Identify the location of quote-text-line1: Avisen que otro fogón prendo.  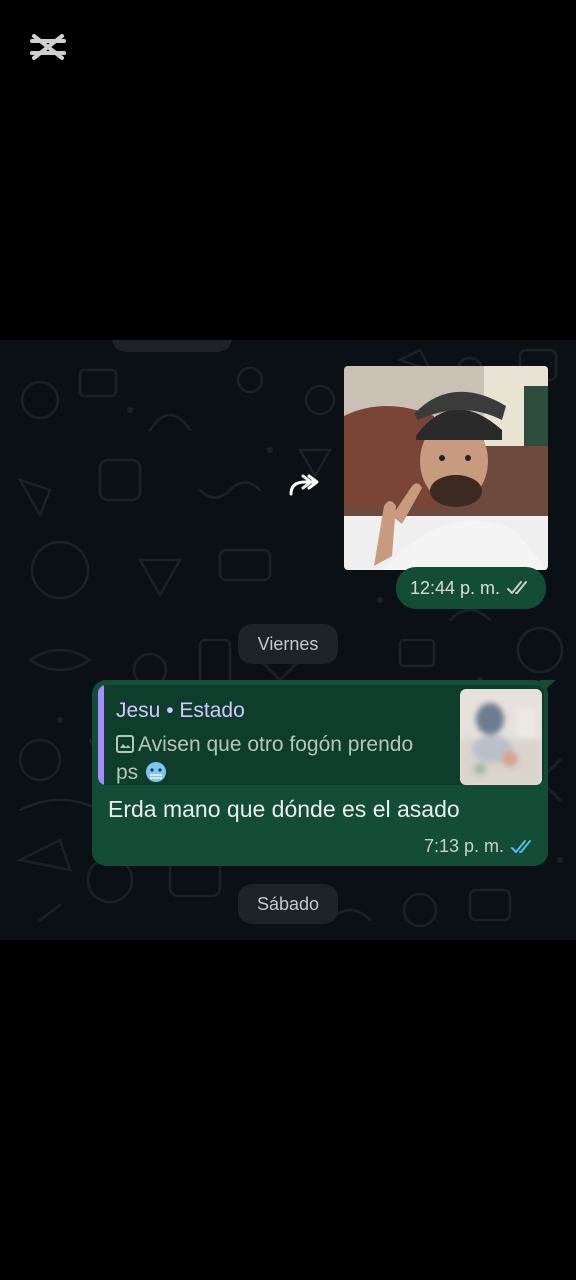
(276, 744).